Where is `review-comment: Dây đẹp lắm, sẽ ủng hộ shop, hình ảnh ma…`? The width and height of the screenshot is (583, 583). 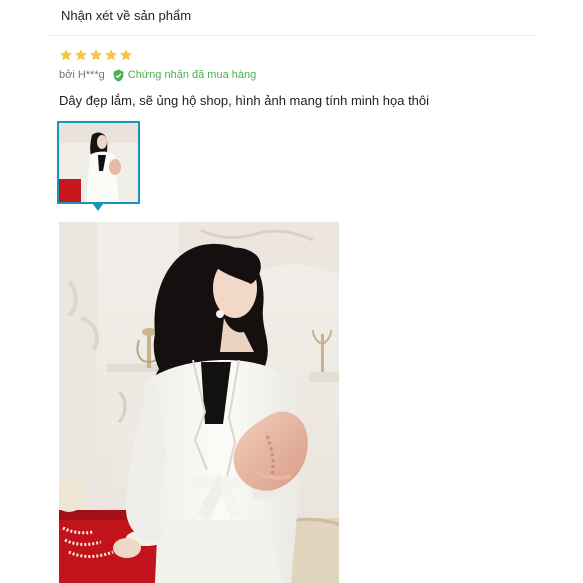
review-comment: Dây đẹp lắm, sẽ ủng hộ shop, hình ảnh ma… is located at coordinates (244, 100).